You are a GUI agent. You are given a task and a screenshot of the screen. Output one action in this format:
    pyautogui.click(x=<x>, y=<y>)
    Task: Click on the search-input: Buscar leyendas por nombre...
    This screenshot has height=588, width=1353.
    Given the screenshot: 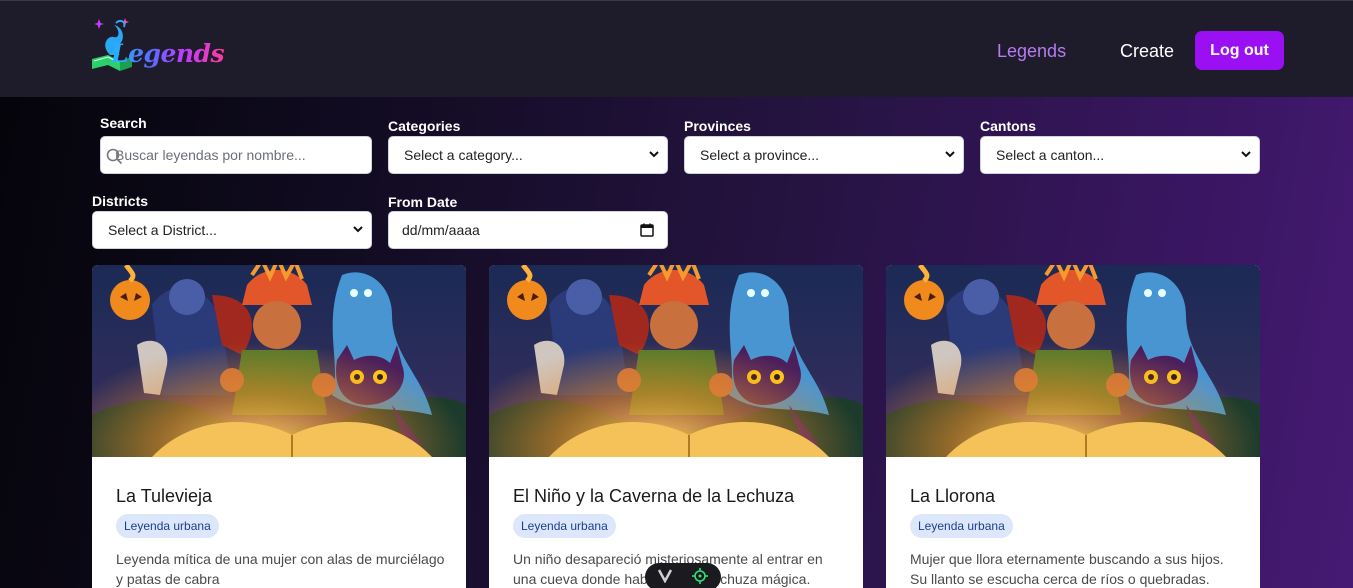 What is the action you would take?
    pyautogui.click(x=236, y=155)
    